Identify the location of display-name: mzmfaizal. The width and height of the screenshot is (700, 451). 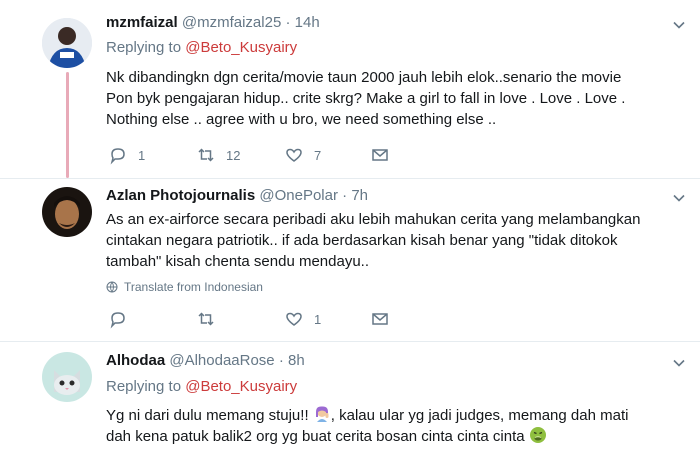
(142, 22).